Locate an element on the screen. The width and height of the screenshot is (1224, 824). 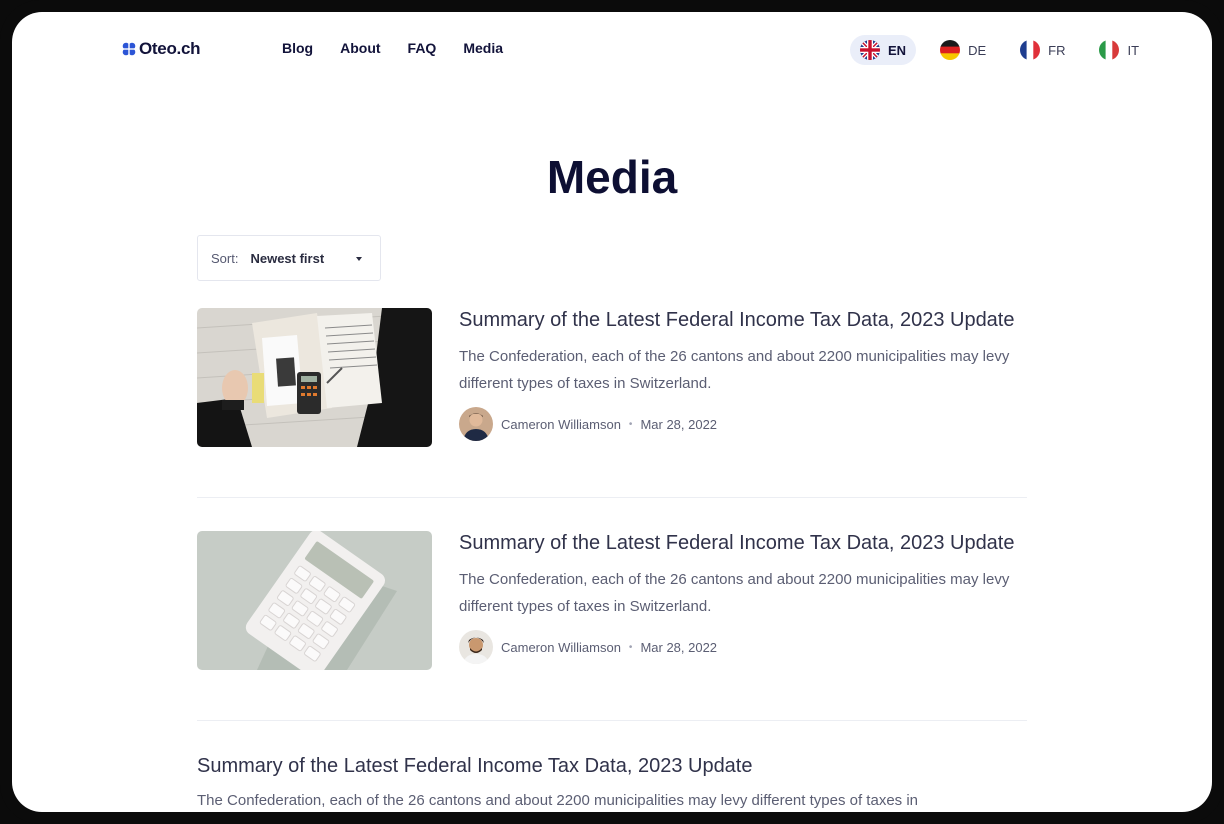
lang-fr: FR is located at coordinates (1042, 50).